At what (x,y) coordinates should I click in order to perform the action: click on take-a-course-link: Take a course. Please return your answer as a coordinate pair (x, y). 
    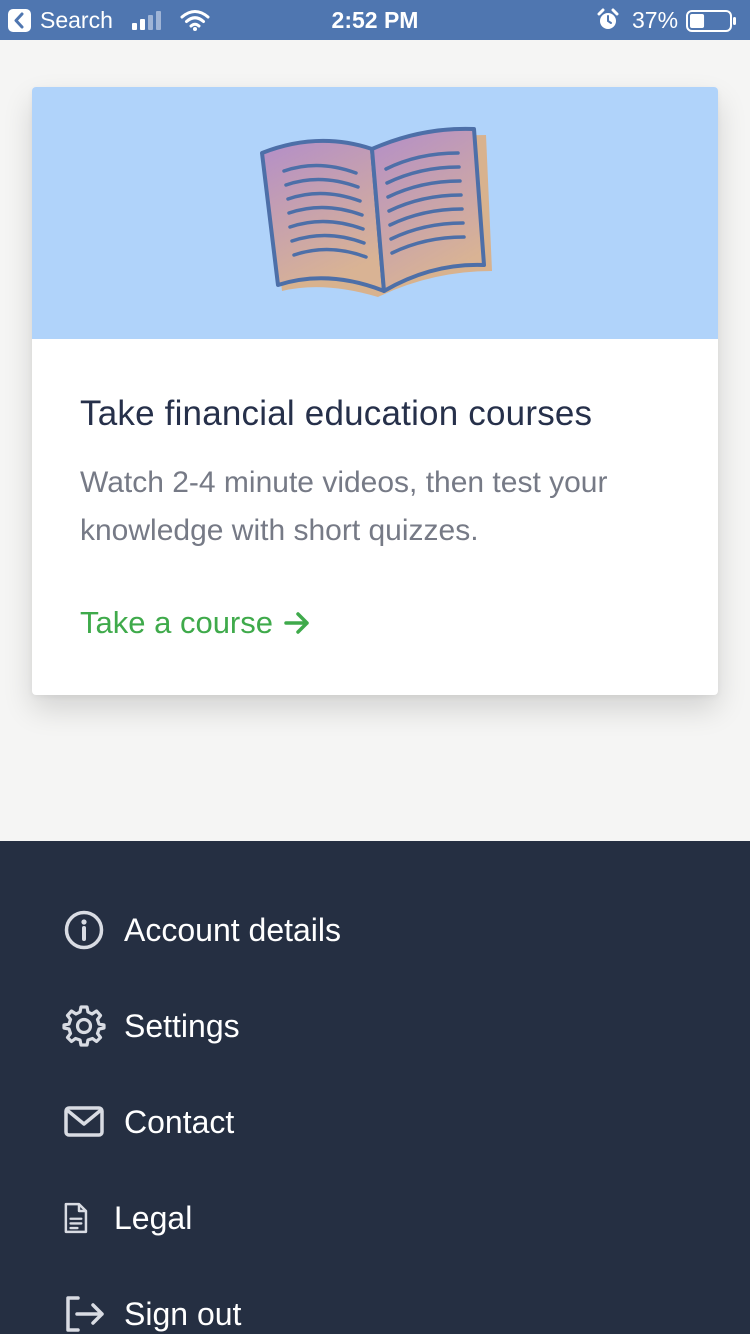
    Looking at the image, I should click on (195, 623).